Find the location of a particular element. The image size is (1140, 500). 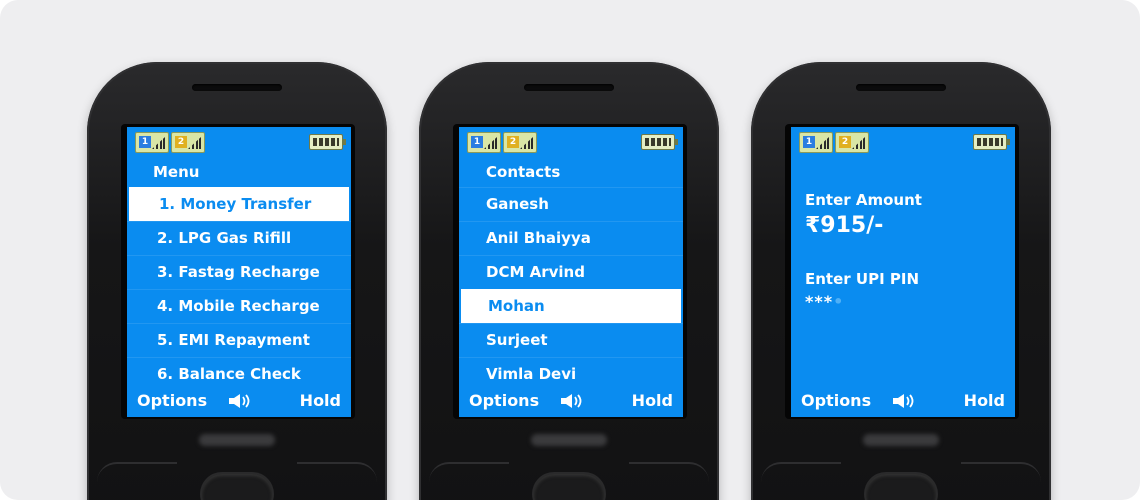

contacts-title: Contacts is located at coordinates (523, 172).